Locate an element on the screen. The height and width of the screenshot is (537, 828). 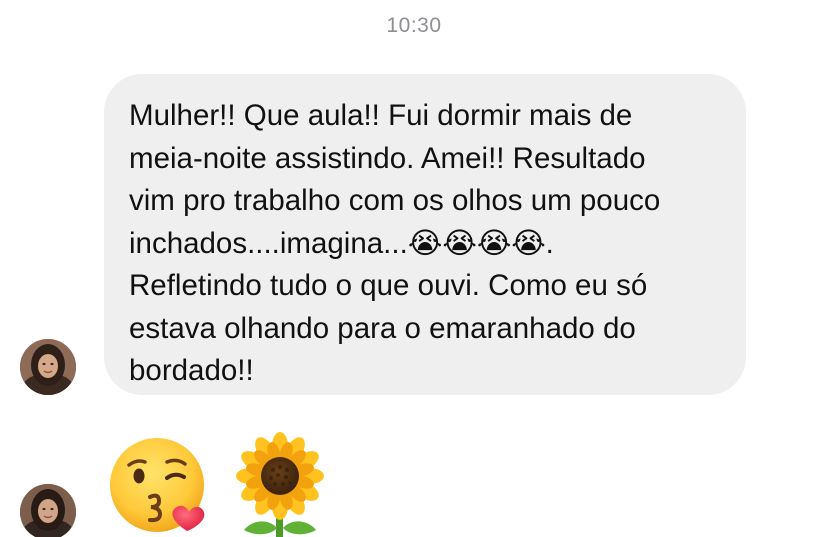
face-blowing-kiss-icon is located at coordinates (157, 485).